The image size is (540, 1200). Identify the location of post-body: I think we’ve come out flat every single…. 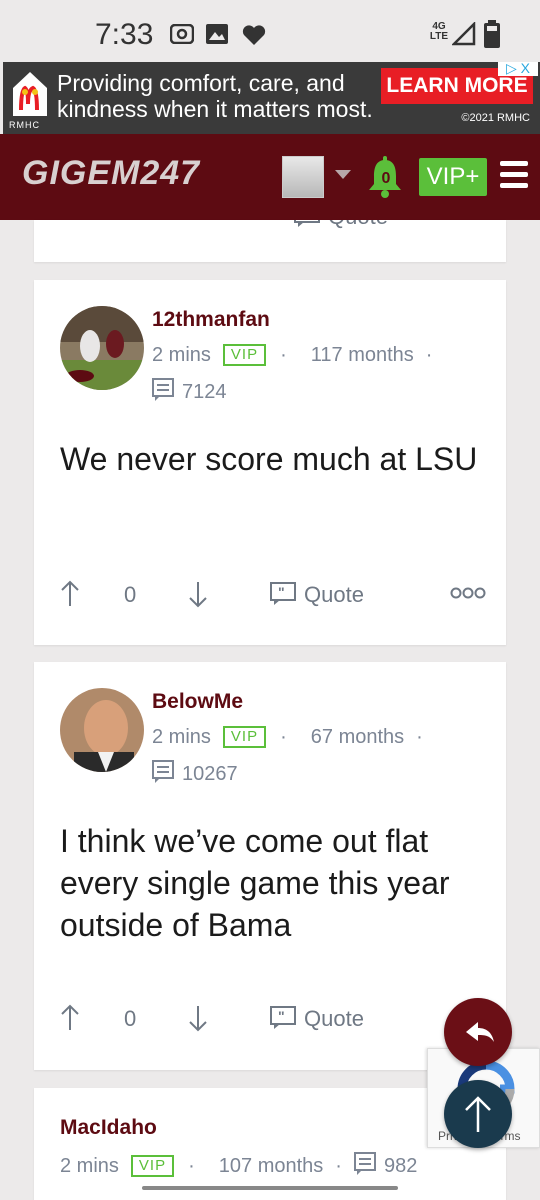
(255, 883).